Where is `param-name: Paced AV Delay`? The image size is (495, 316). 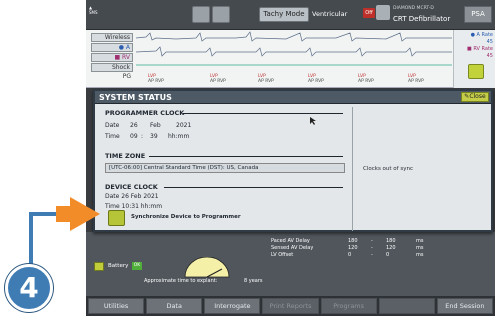 param-name: Paced AV Delay is located at coordinates (290, 241).